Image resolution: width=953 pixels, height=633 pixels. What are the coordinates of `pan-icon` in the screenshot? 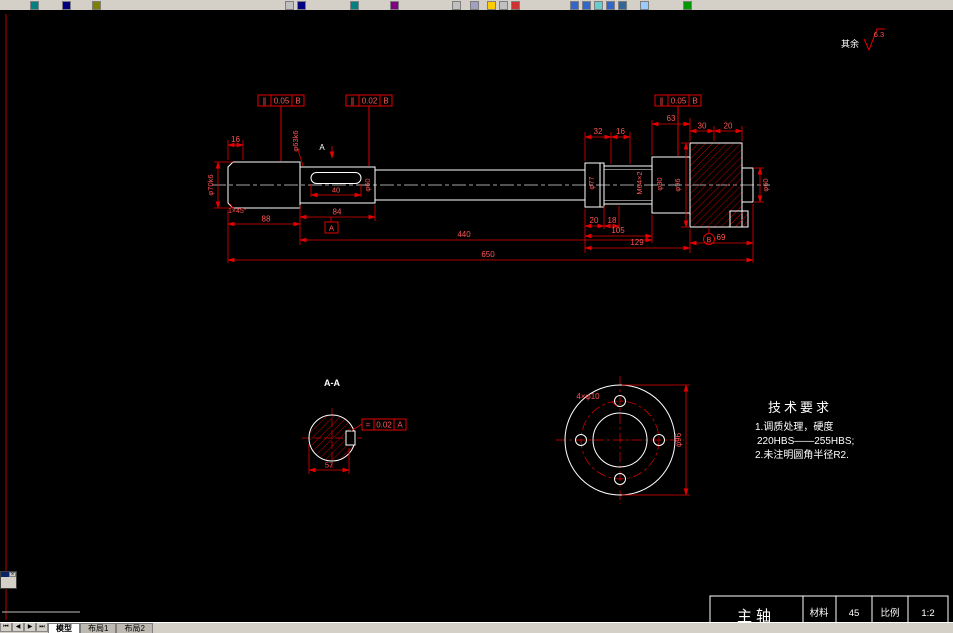 It's located at (354, 5).